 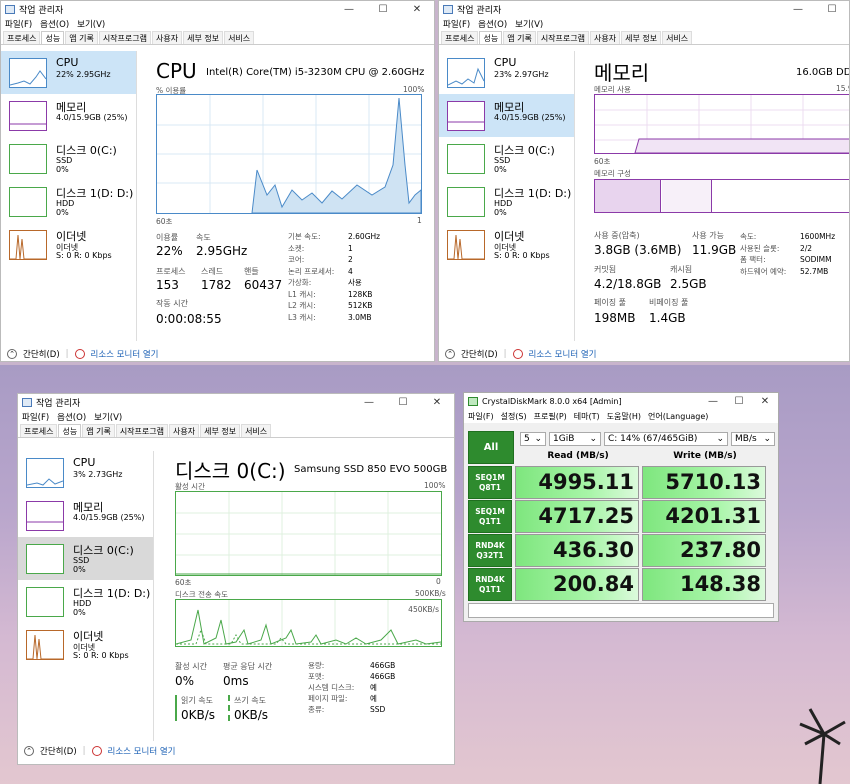 What do you see at coordinates (575, 439) in the screenshot?
I see `test-size-select: 1GiB ⌄` at bounding box center [575, 439].